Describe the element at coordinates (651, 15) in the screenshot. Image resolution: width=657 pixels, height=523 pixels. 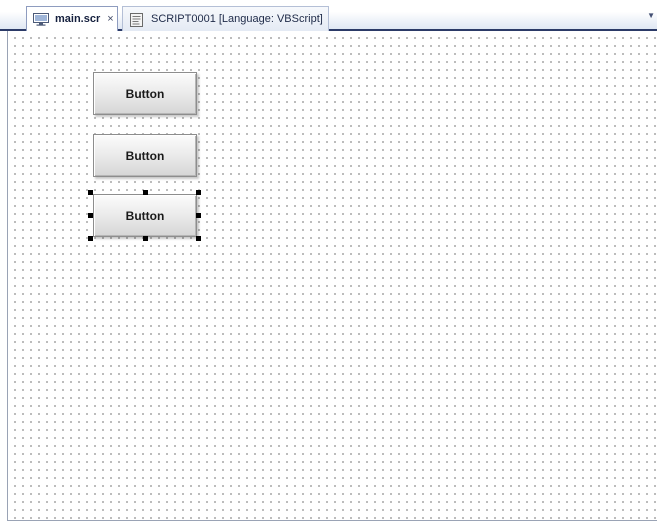
I see `tab-overflow-icon: ▼` at that location.